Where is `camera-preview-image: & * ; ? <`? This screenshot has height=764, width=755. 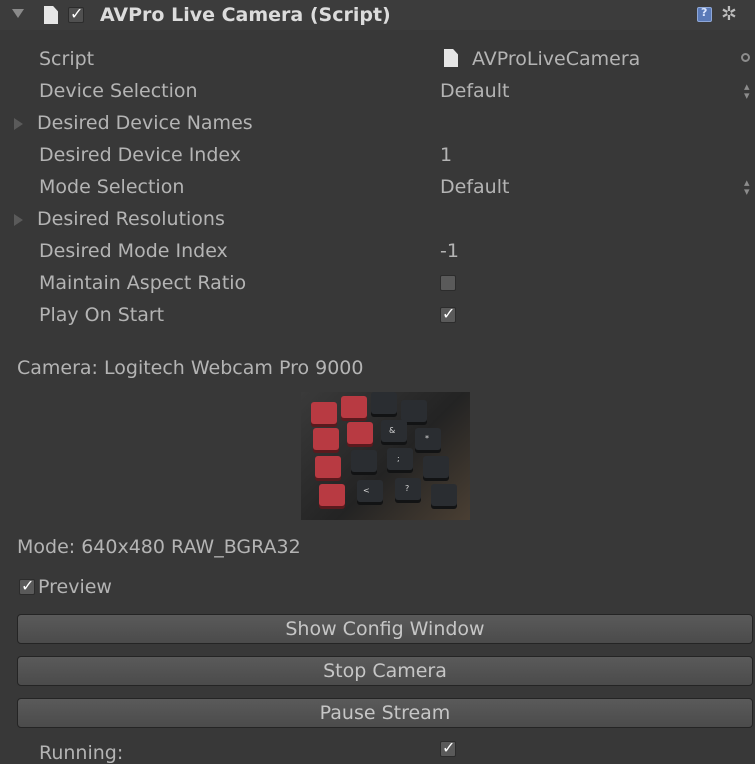 camera-preview-image: & * ; ? < is located at coordinates (385, 456).